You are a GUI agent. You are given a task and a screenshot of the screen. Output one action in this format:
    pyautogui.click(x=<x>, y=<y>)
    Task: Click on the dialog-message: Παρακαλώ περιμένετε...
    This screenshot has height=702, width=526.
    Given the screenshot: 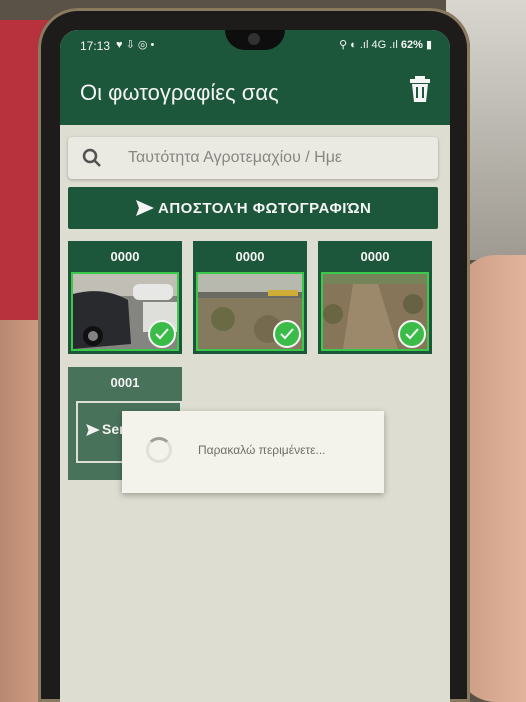 What is the action you would take?
    pyautogui.click(x=262, y=450)
    